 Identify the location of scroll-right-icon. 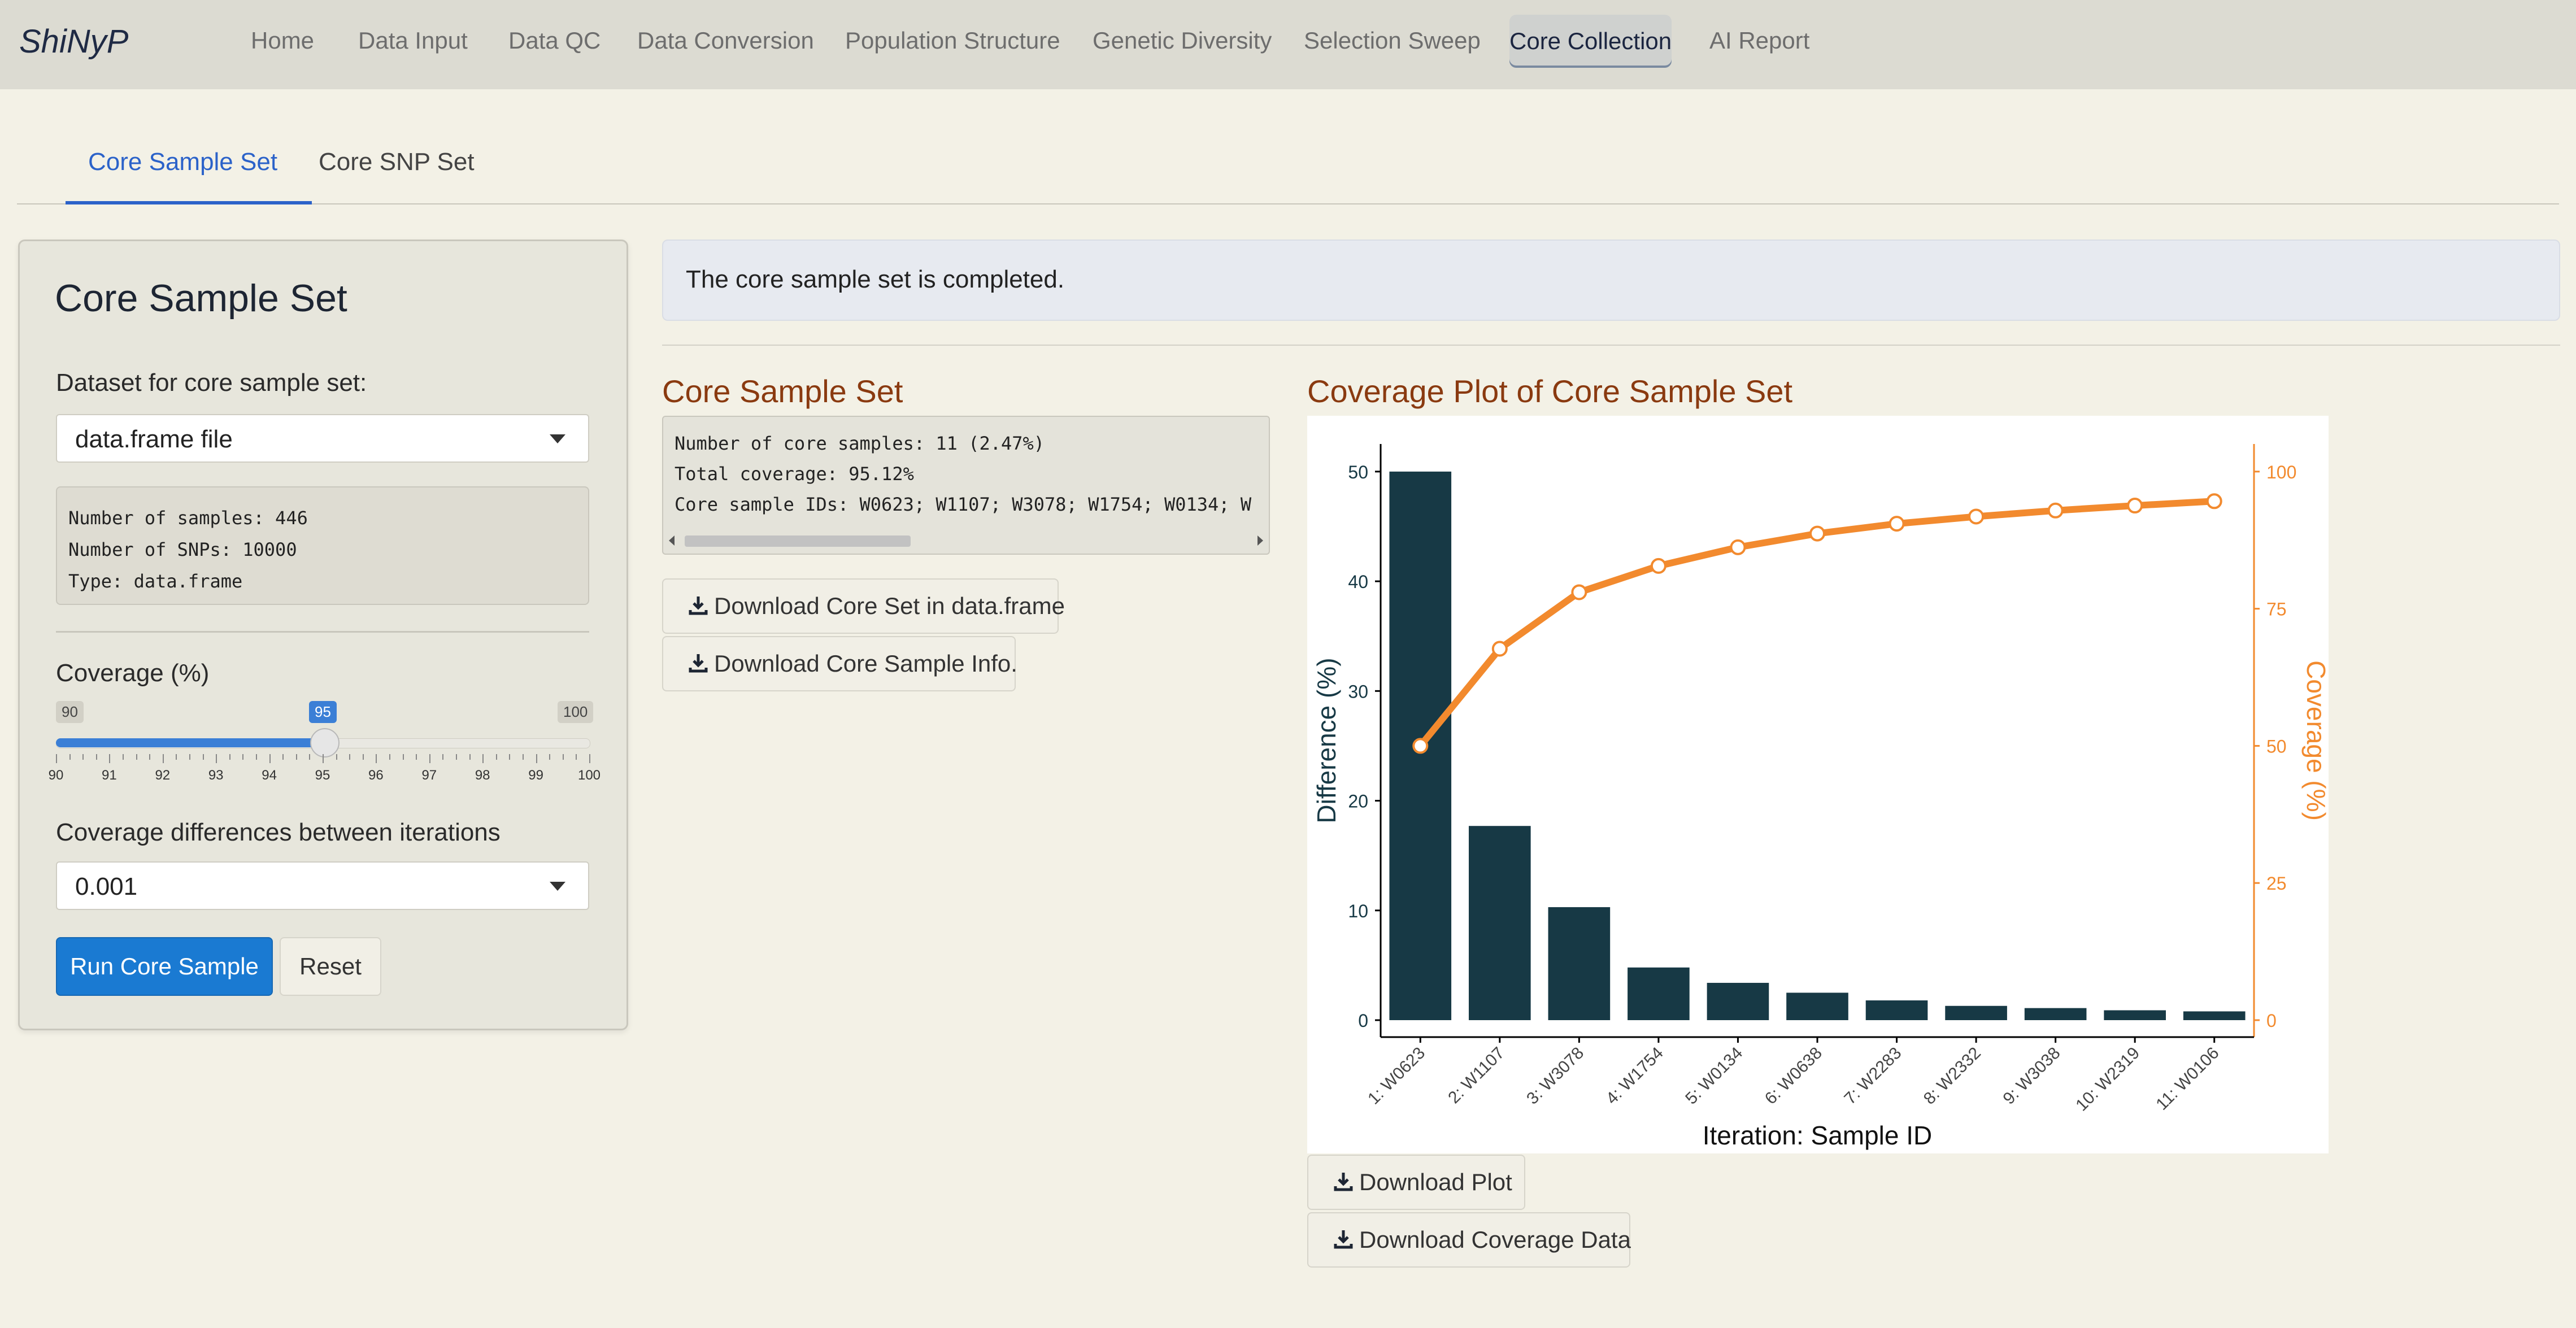
(1260, 540).